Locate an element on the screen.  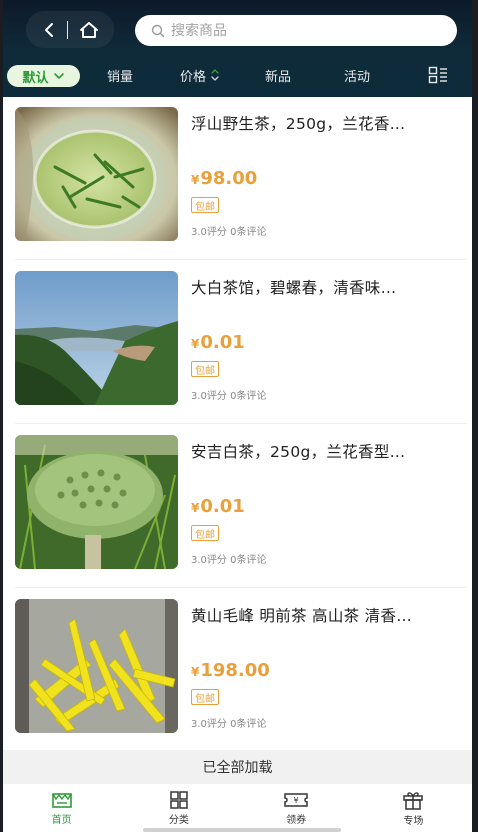
filter-default: 默认 is located at coordinates (43, 76).